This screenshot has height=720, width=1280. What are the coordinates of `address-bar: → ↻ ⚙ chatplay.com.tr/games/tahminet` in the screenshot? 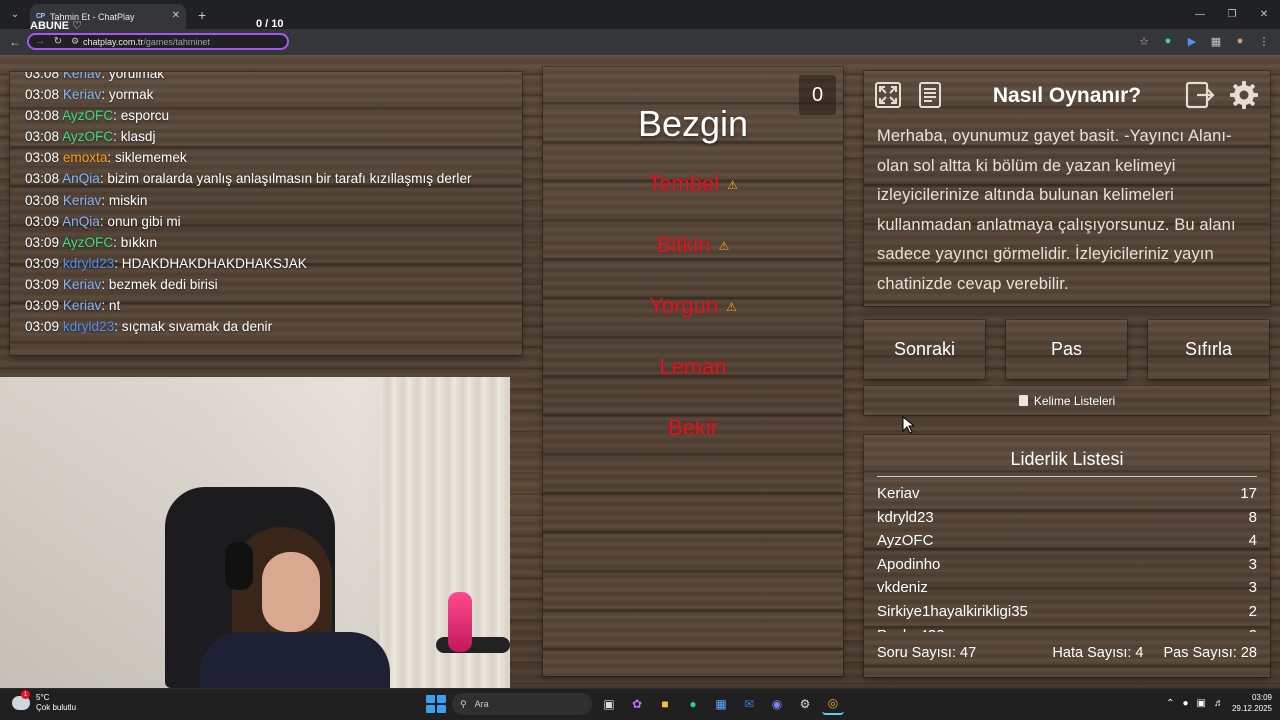 It's located at (158, 41).